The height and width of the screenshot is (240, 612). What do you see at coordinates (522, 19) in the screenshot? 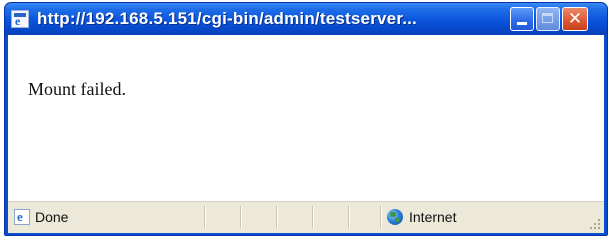
I see `minimize-button` at bounding box center [522, 19].